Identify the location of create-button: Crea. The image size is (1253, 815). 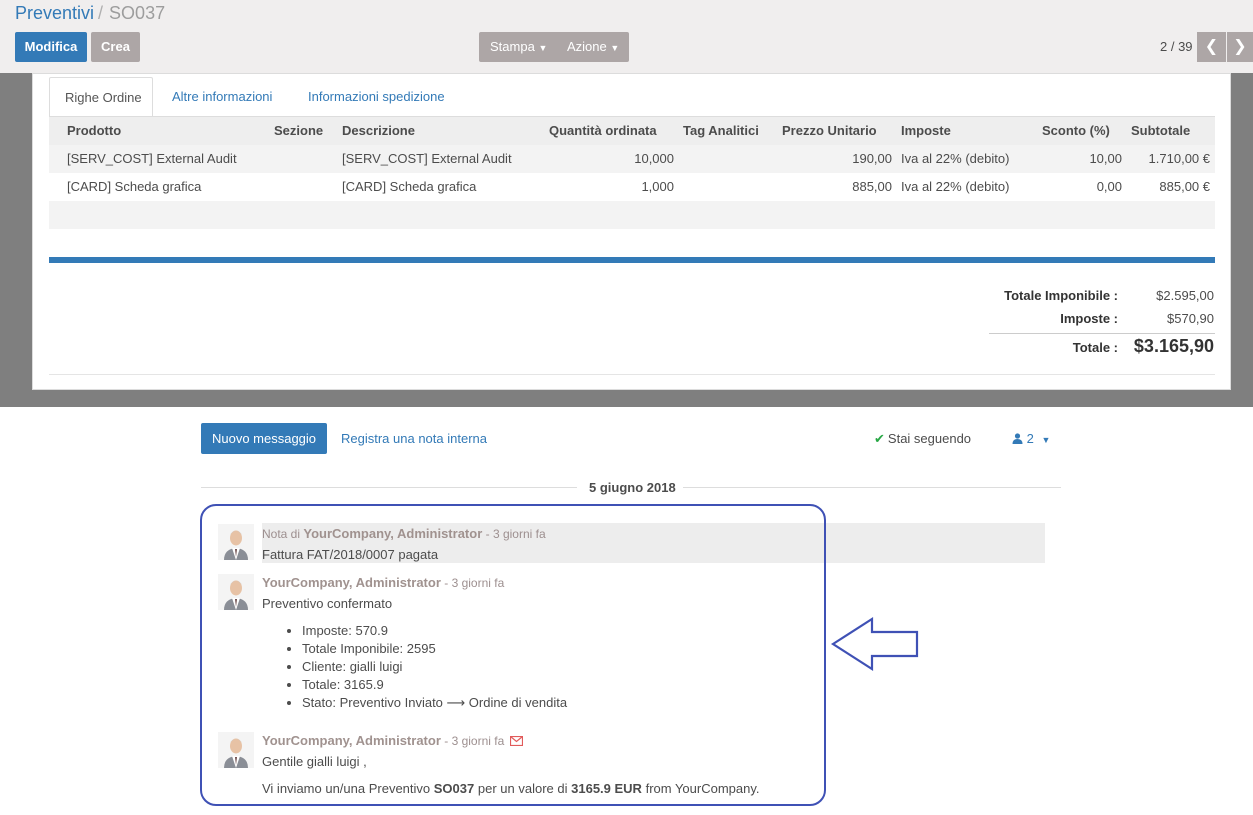
(115, 47).